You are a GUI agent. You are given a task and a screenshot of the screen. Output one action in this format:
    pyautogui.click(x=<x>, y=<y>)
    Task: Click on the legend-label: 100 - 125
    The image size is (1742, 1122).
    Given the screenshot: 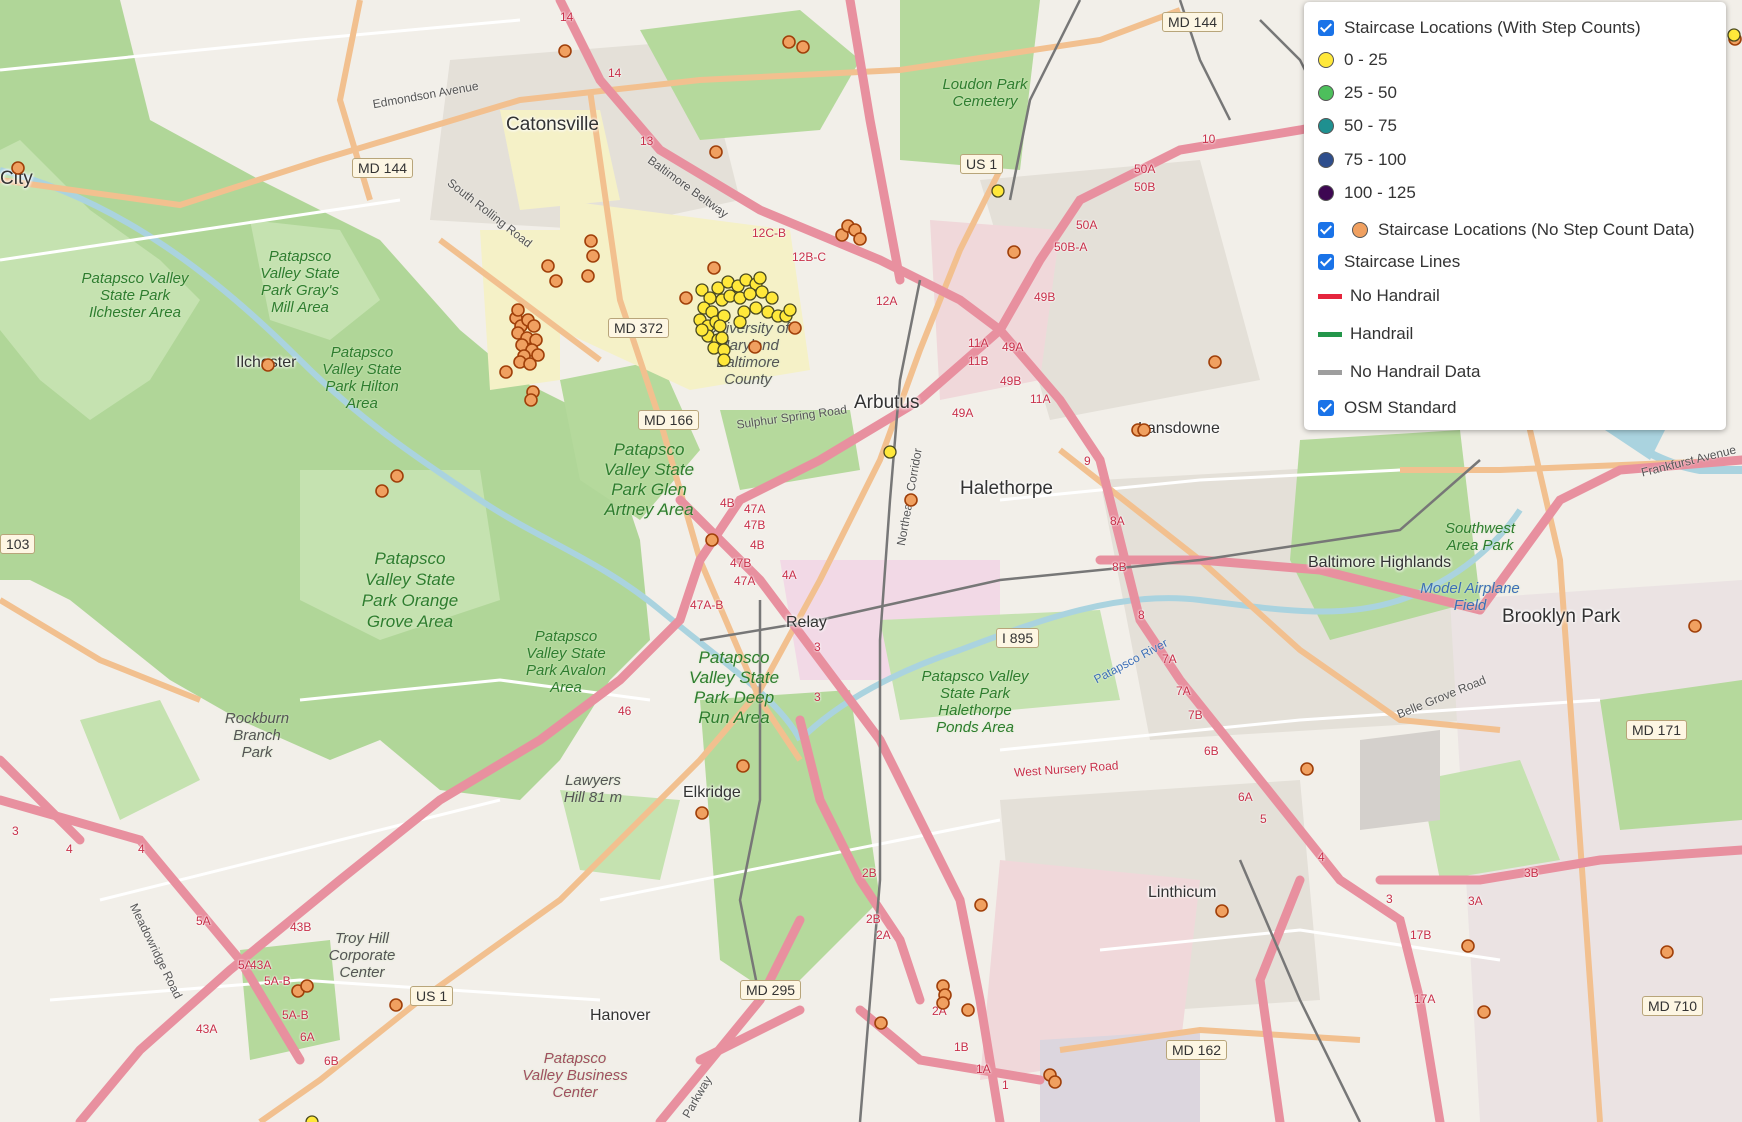 What is the action you would take?
    pyautogui.click(x=1380, y=192)
    